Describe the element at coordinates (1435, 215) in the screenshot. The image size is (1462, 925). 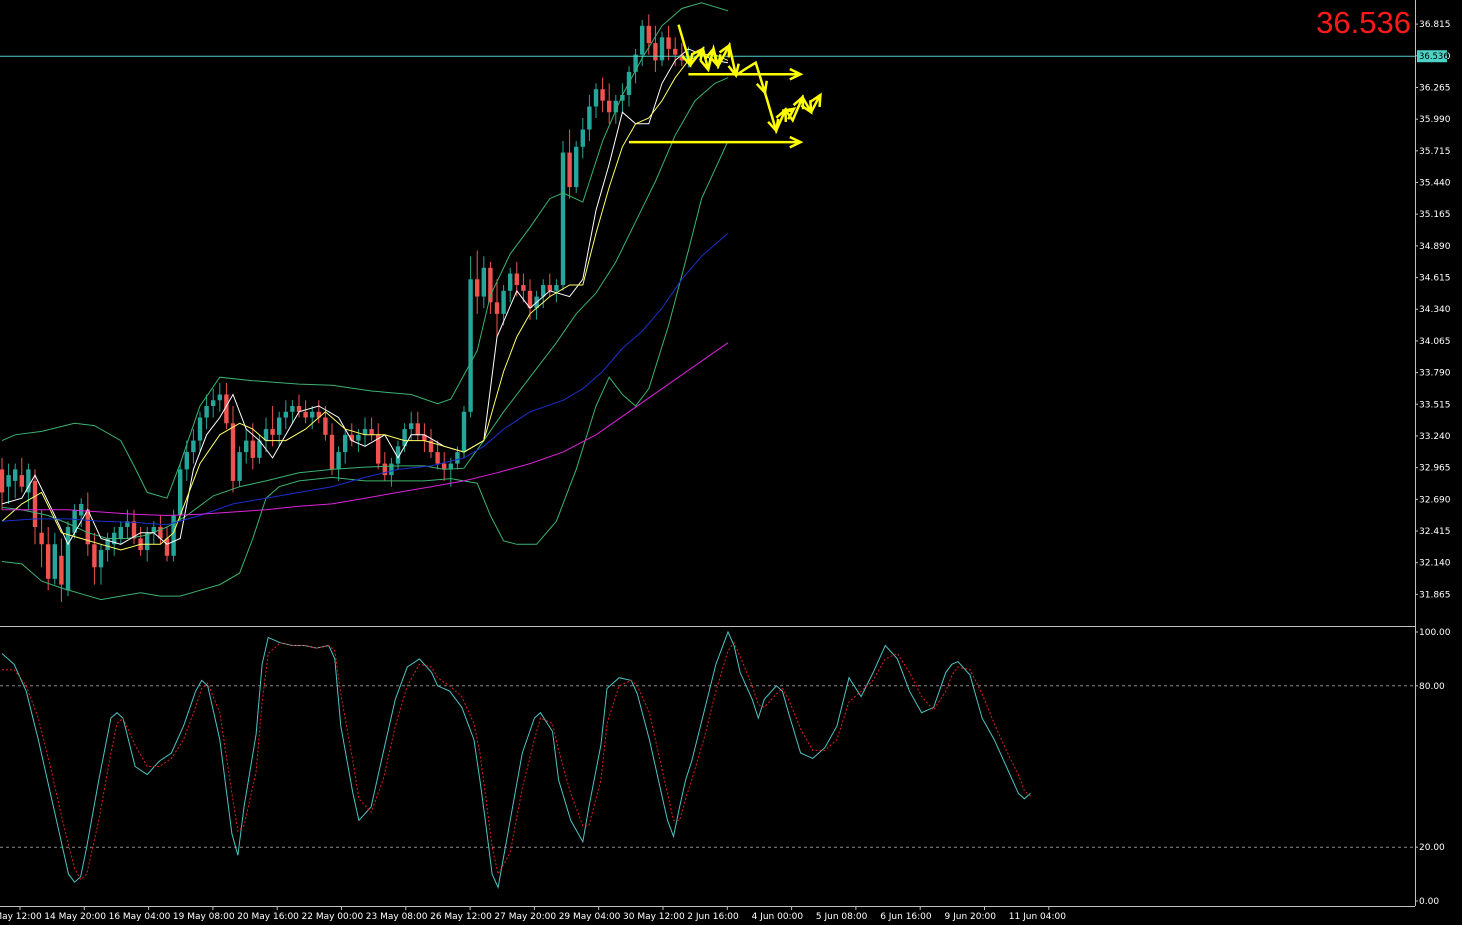
I see `price-tick-label: 35.165` at that location.